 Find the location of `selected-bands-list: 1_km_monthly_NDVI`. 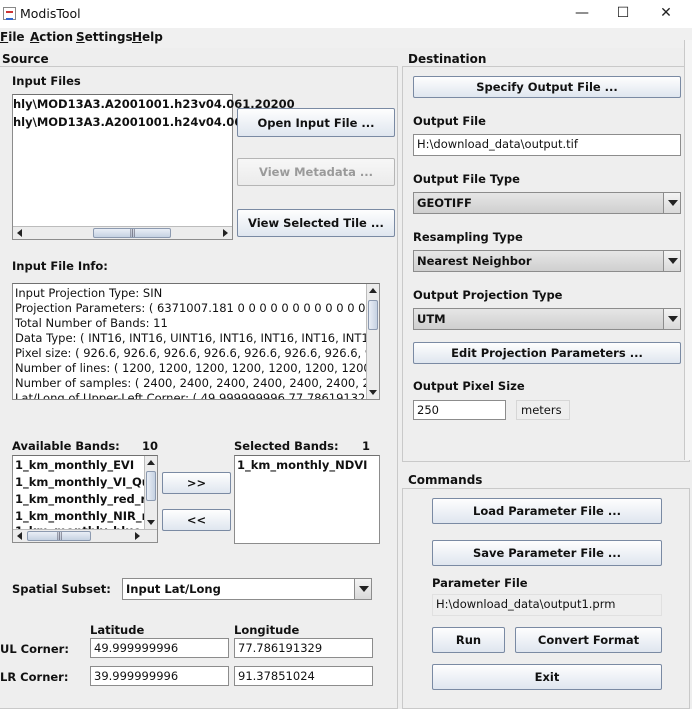

selected-bands-list: 1_km_monthly_NDVI is located at coordinates (307, 499).